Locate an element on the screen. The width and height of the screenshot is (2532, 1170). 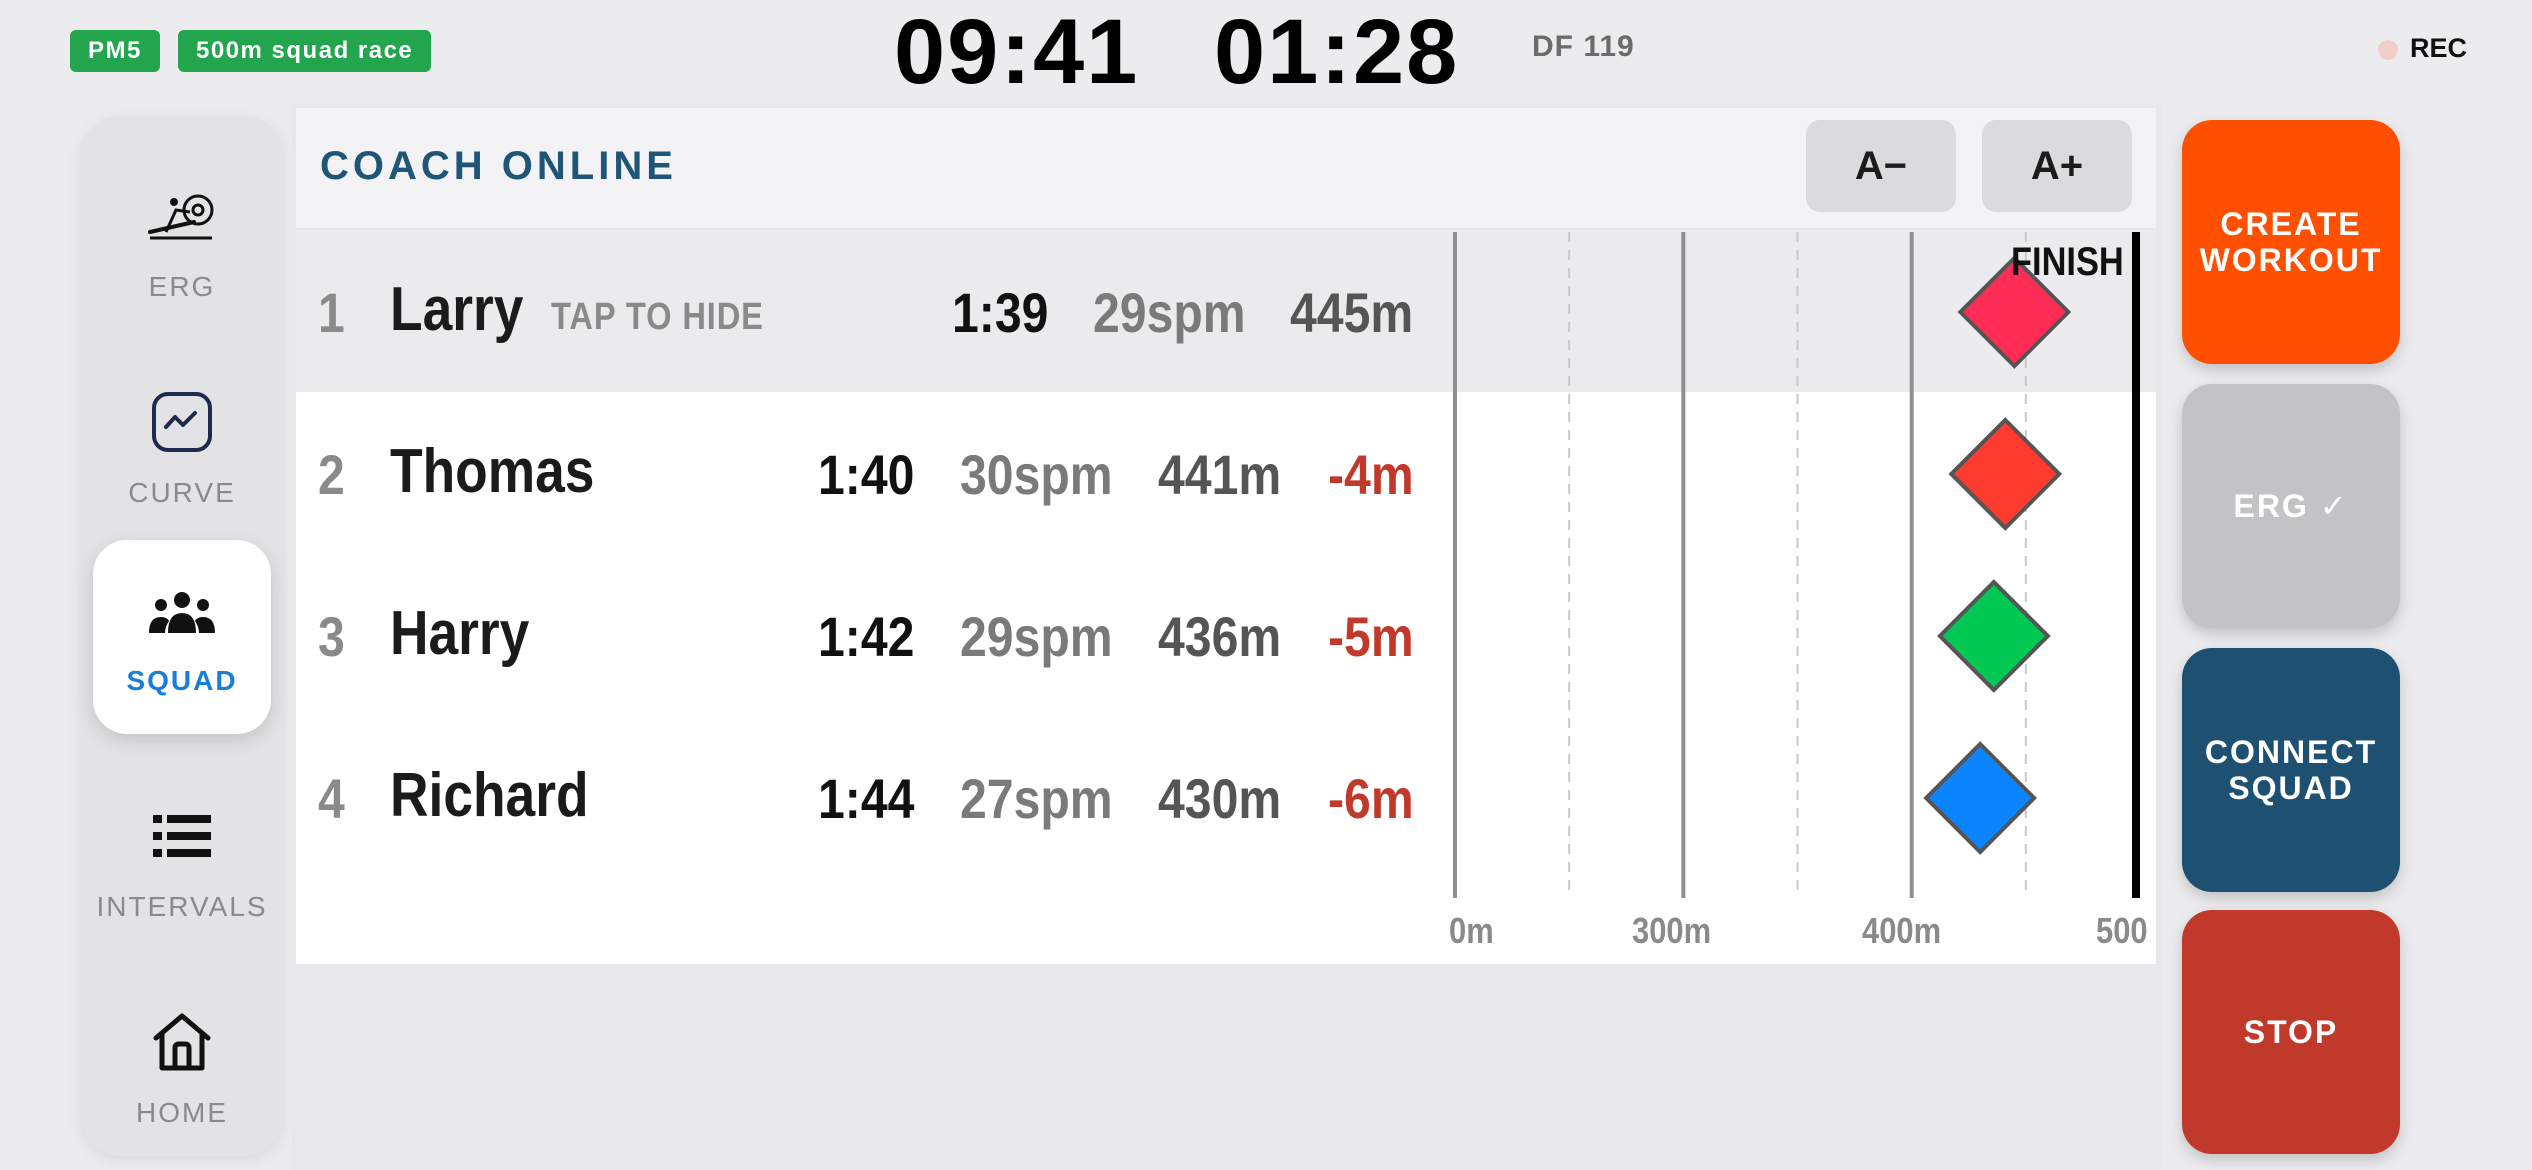
rank: 1 is located at coordinates (331, 312).